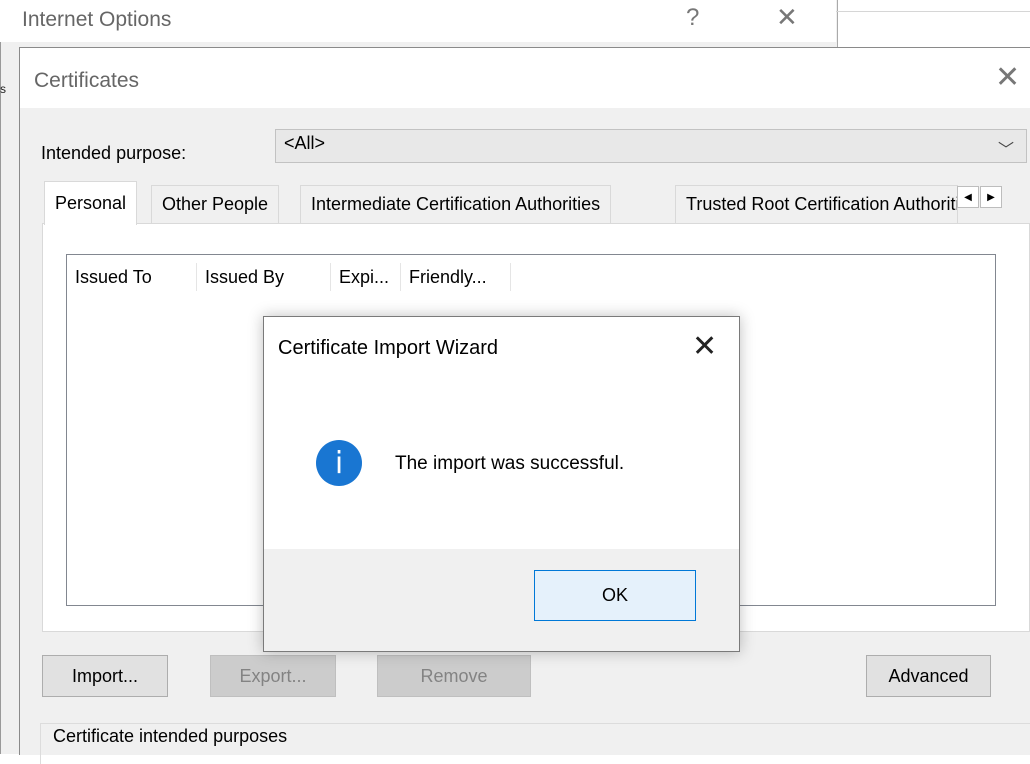  I want to click on internet-options-titlebar: Internet Options ? ✕, so click(418, 21).